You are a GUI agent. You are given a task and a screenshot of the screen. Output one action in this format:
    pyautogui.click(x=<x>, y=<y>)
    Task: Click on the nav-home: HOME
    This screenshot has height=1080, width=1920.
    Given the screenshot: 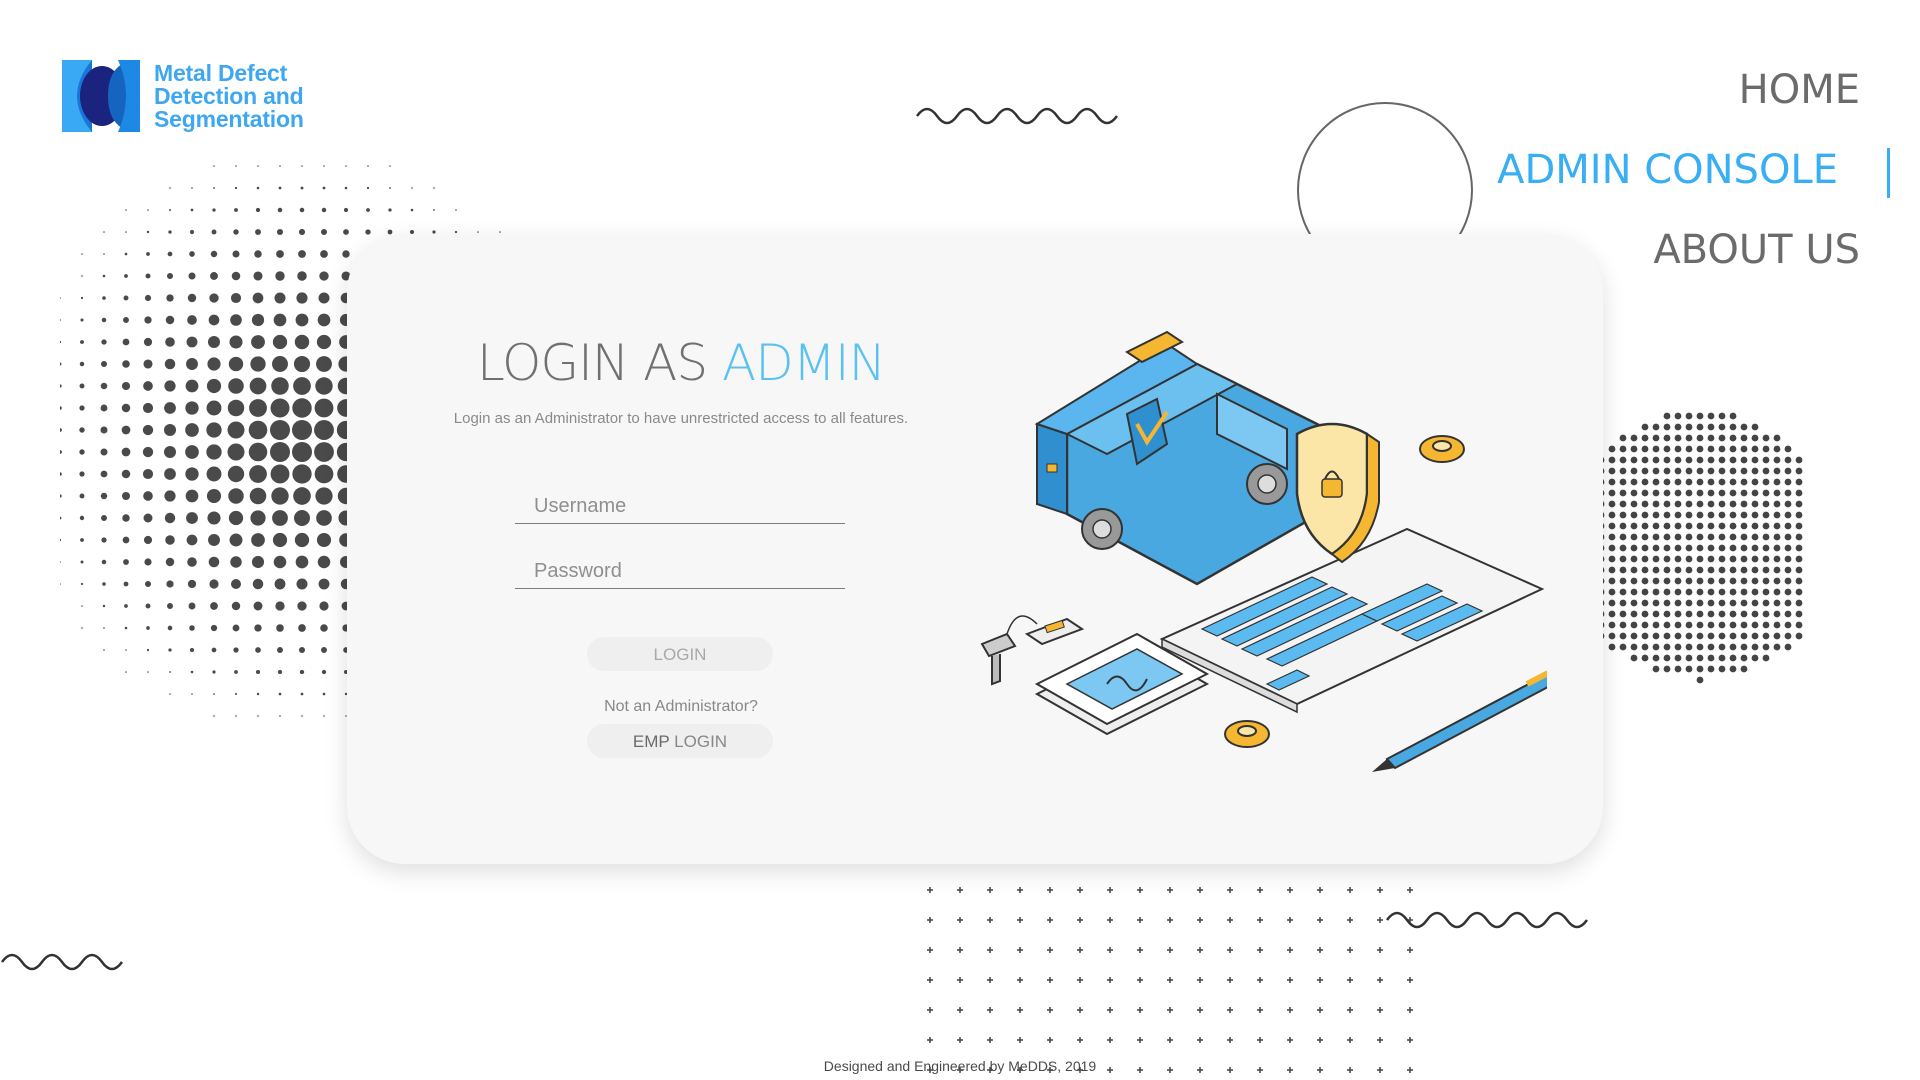 What is the action you would take?
    pyautogui.click(x=1680, y=100)
    